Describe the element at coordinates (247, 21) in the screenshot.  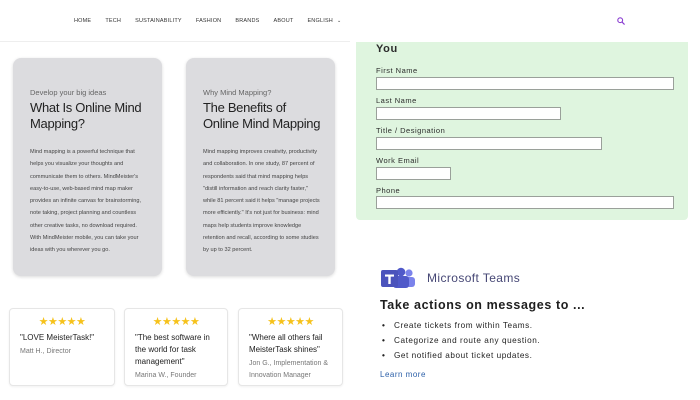
I see `nav-item-brands: BRANDS` at that location.